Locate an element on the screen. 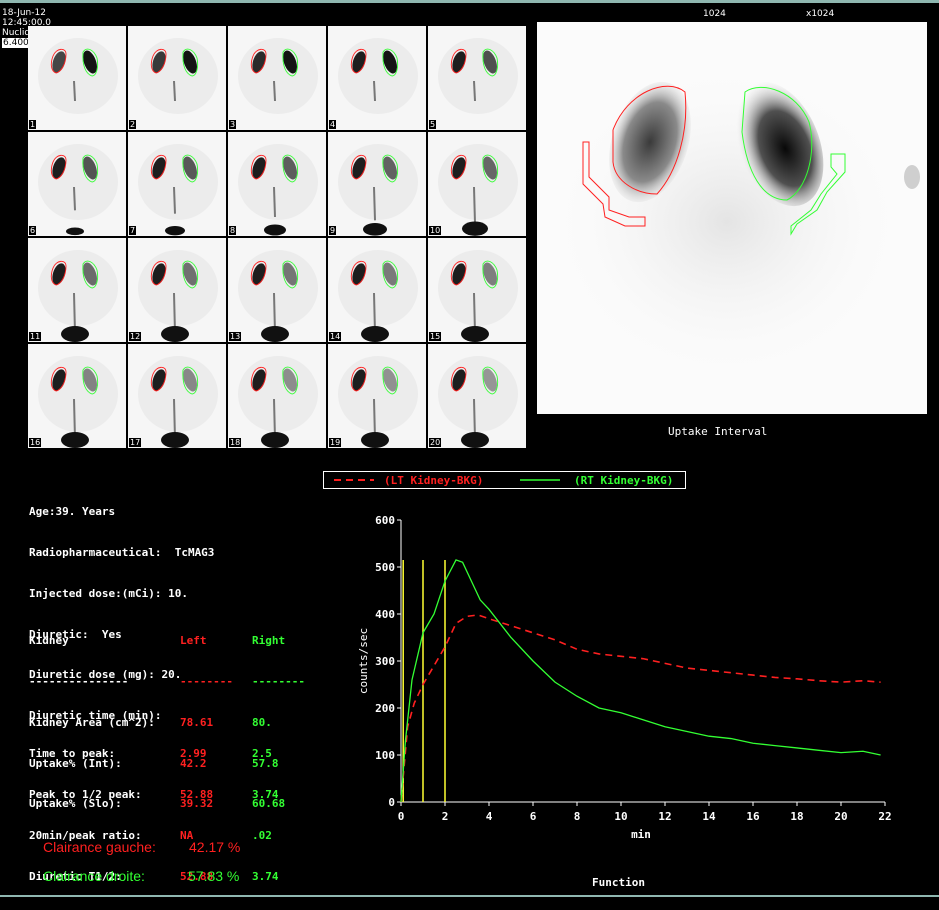 The height and width of the screenshot is (910, 939). background-activity is located at coordinates (727, 222).